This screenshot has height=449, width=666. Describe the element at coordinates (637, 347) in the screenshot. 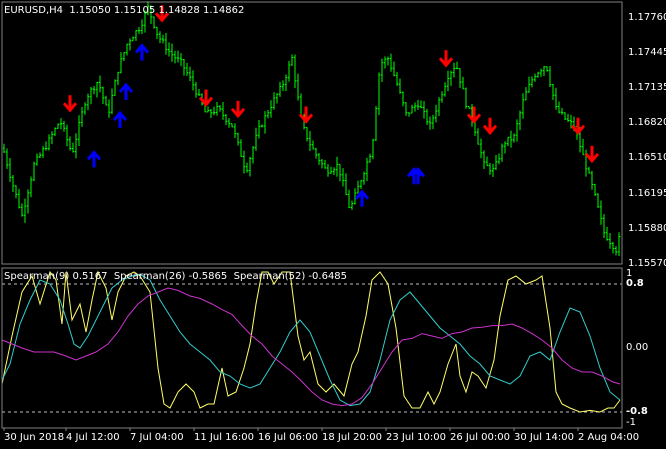

I see `indicator-tick-label: 0.00` at that location.